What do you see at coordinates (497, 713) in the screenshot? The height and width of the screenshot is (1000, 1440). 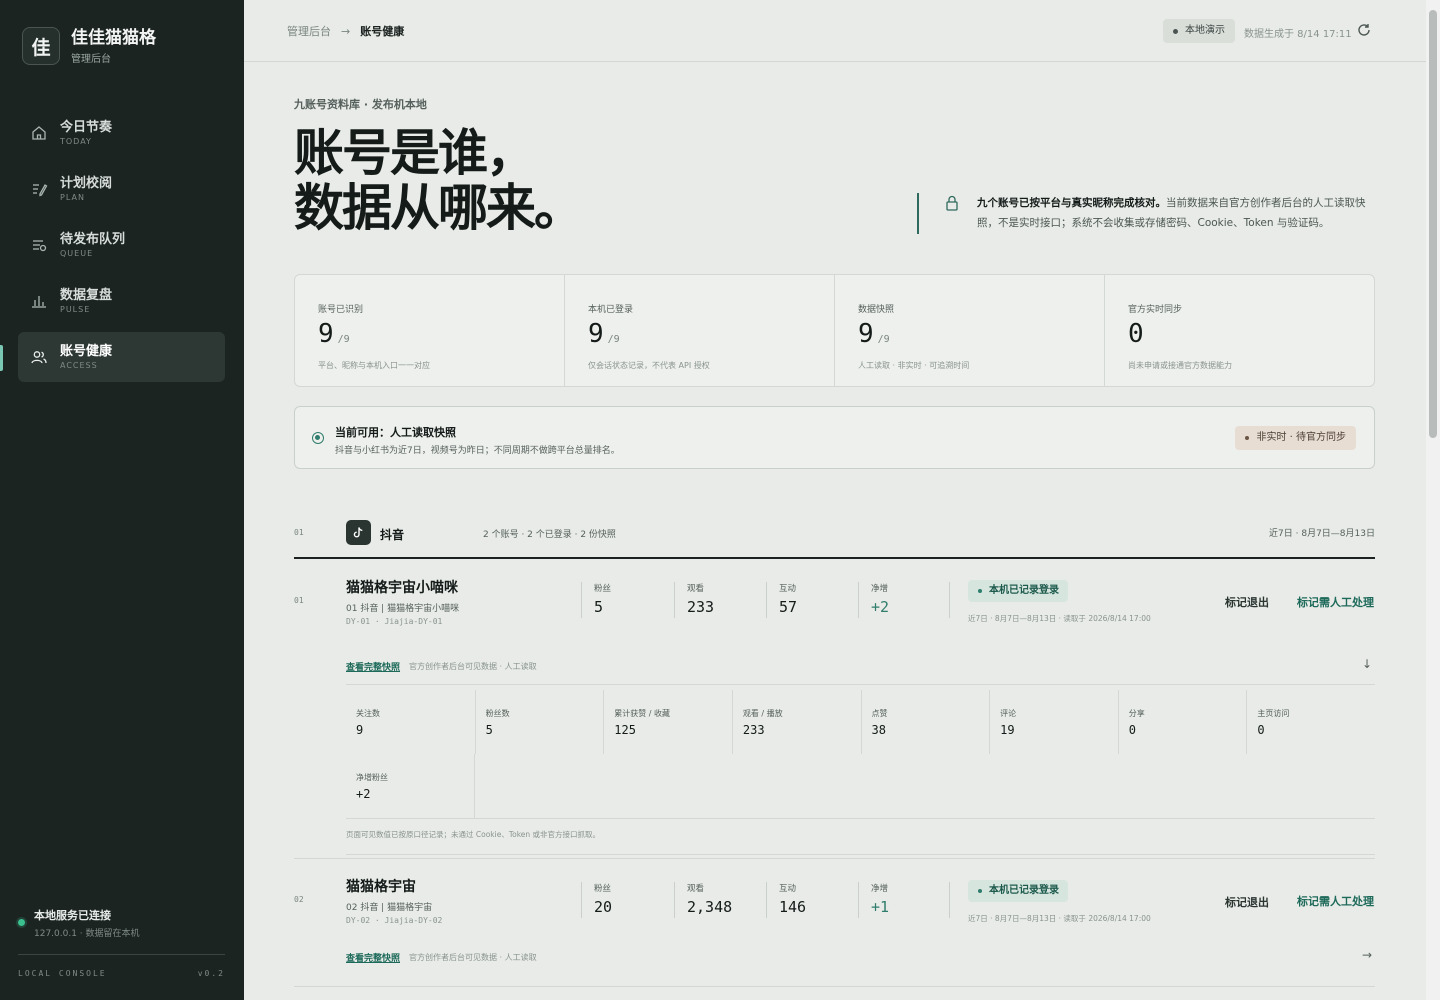 I see `detail-label: 粉丝数` at bounding box center [497, 713].